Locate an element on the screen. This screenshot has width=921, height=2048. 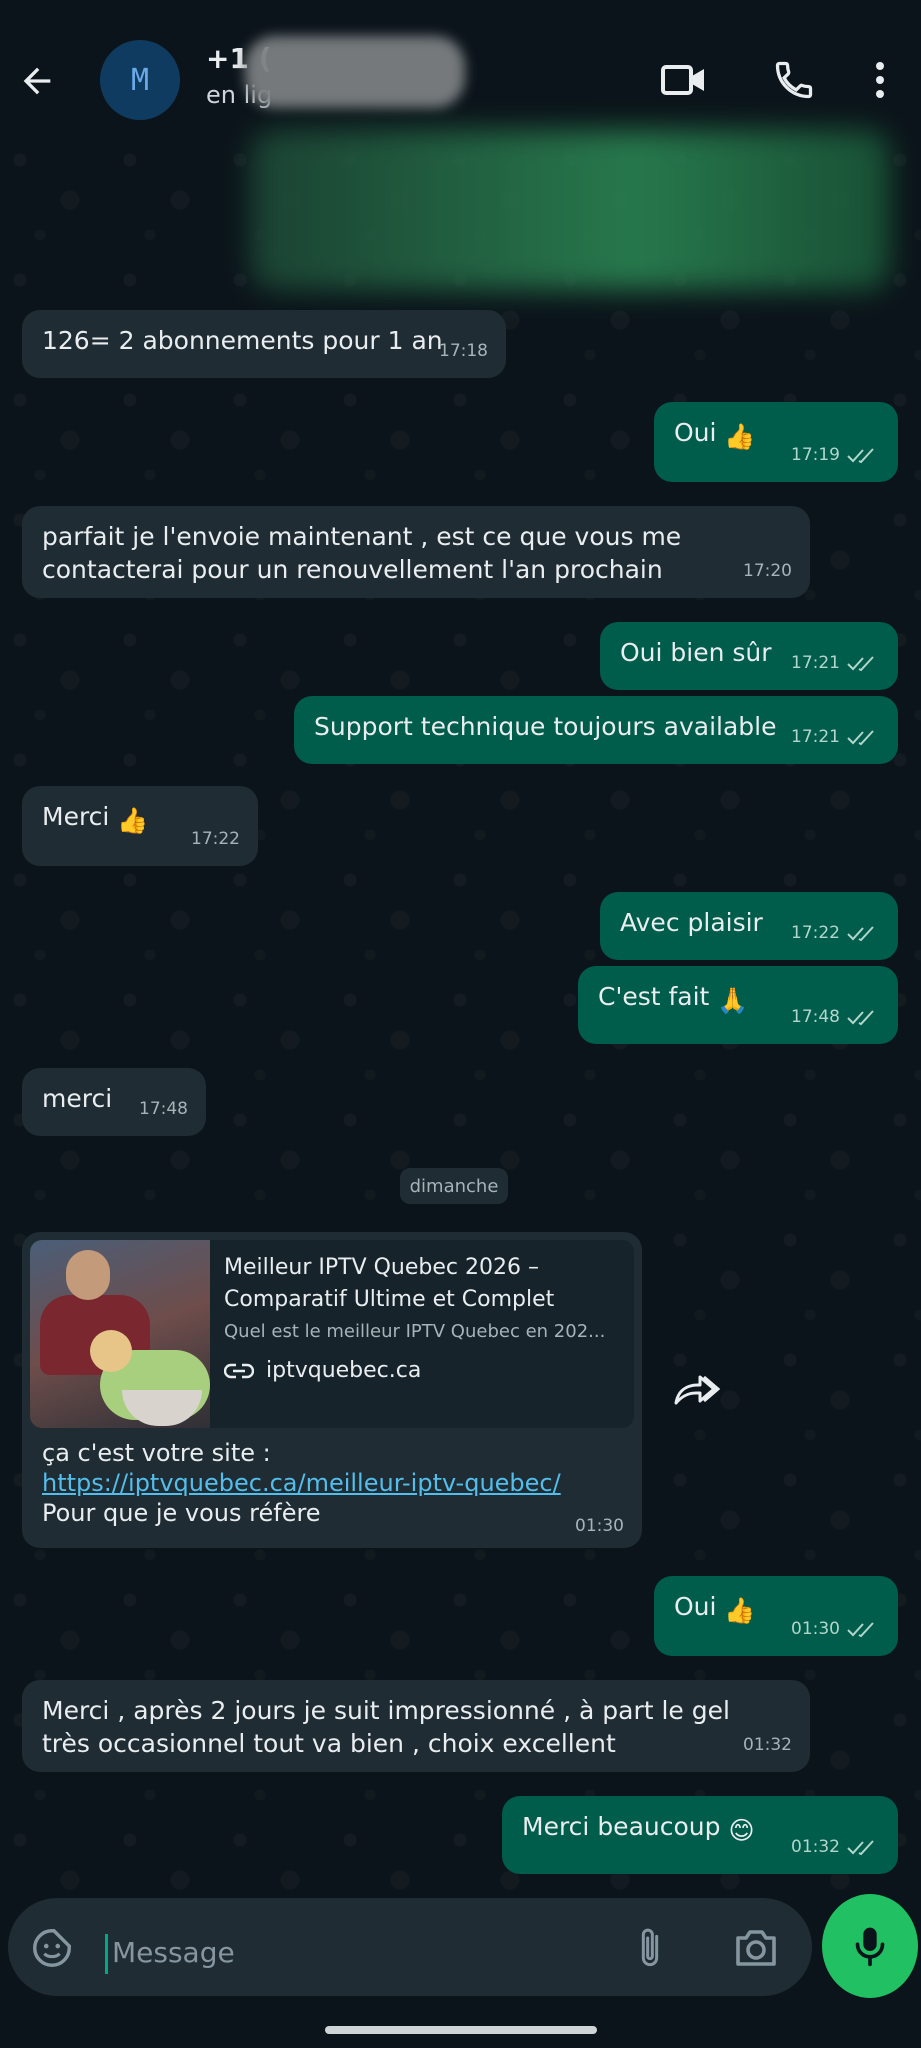
message-bubble-in: 126= 2 abonnements pour 1 an 17:18 is located at coordinates (264, 344).